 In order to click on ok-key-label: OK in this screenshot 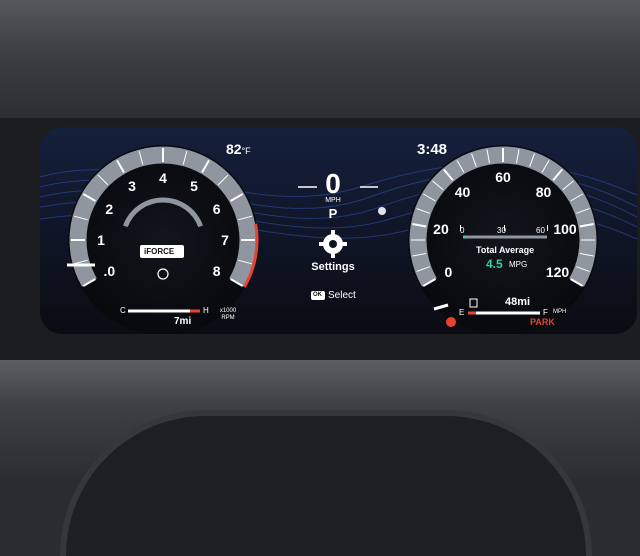, I will do `click(317, 295)`.